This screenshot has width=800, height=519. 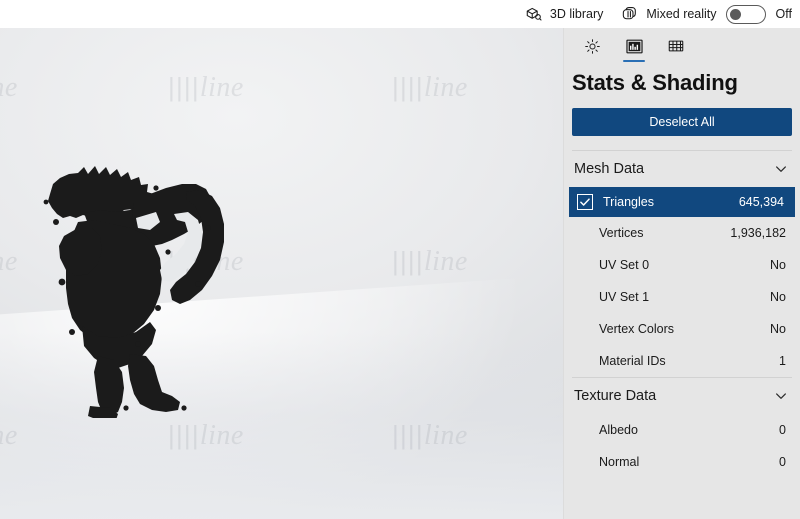 What do you see at coordinates (682, 169) in the screenshot?
I see `section-header-mesh-data: Mesh Data` at bounding box center [682, 169].